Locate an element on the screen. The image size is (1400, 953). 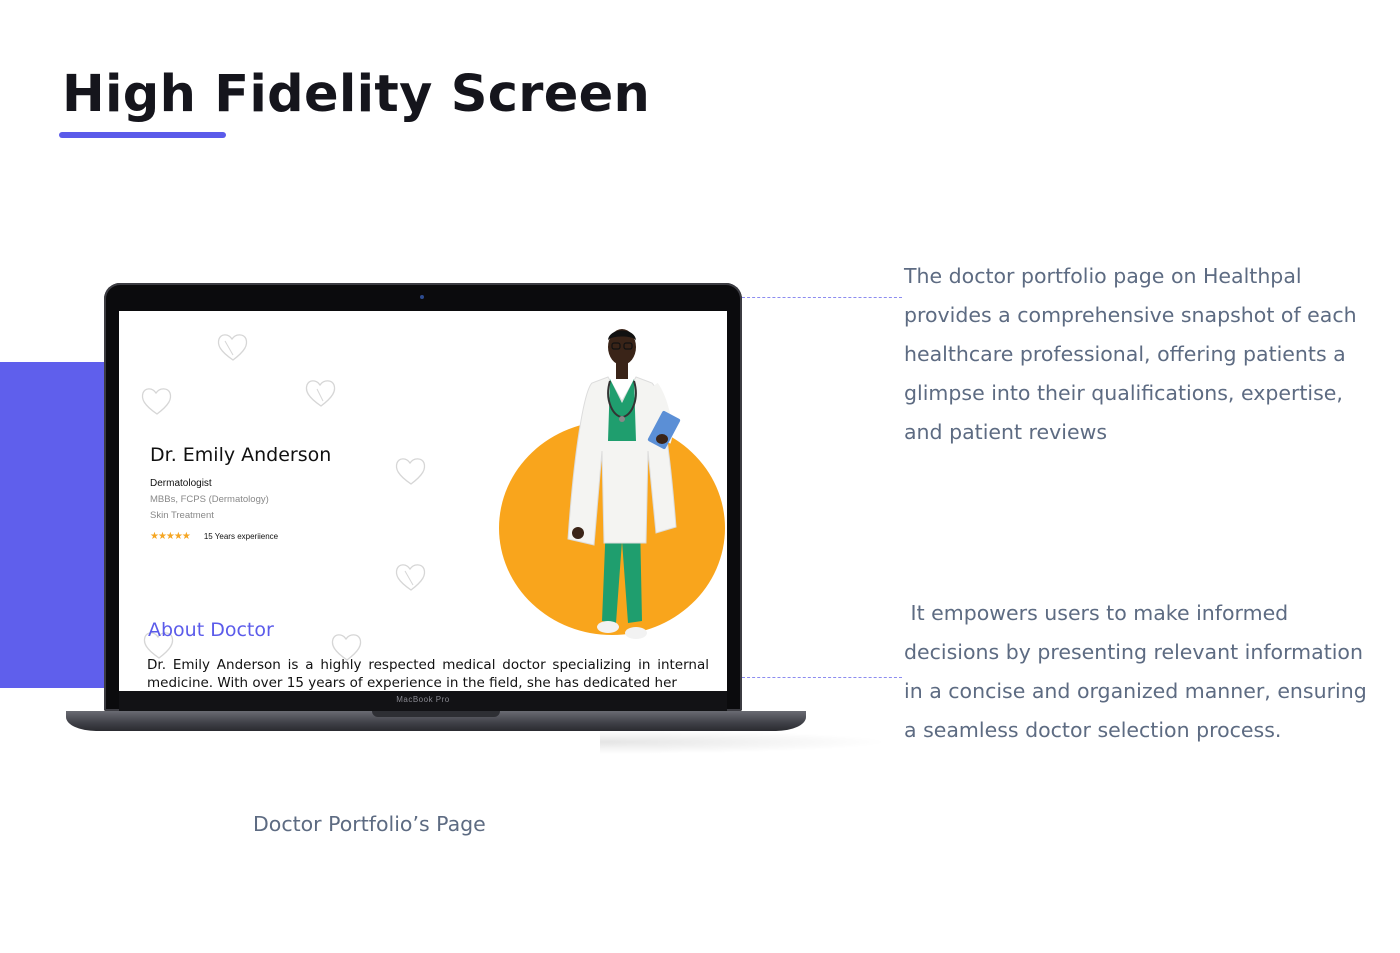
doctor-specialty: Dermatologist is located at coordinates (181, 483).